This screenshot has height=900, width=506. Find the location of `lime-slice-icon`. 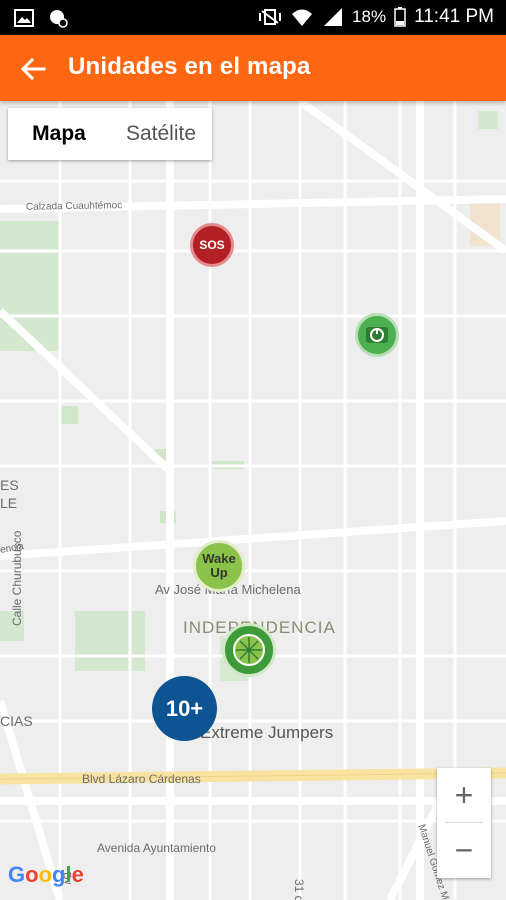

lime-slice-icon is located at coordinates (249, 650).